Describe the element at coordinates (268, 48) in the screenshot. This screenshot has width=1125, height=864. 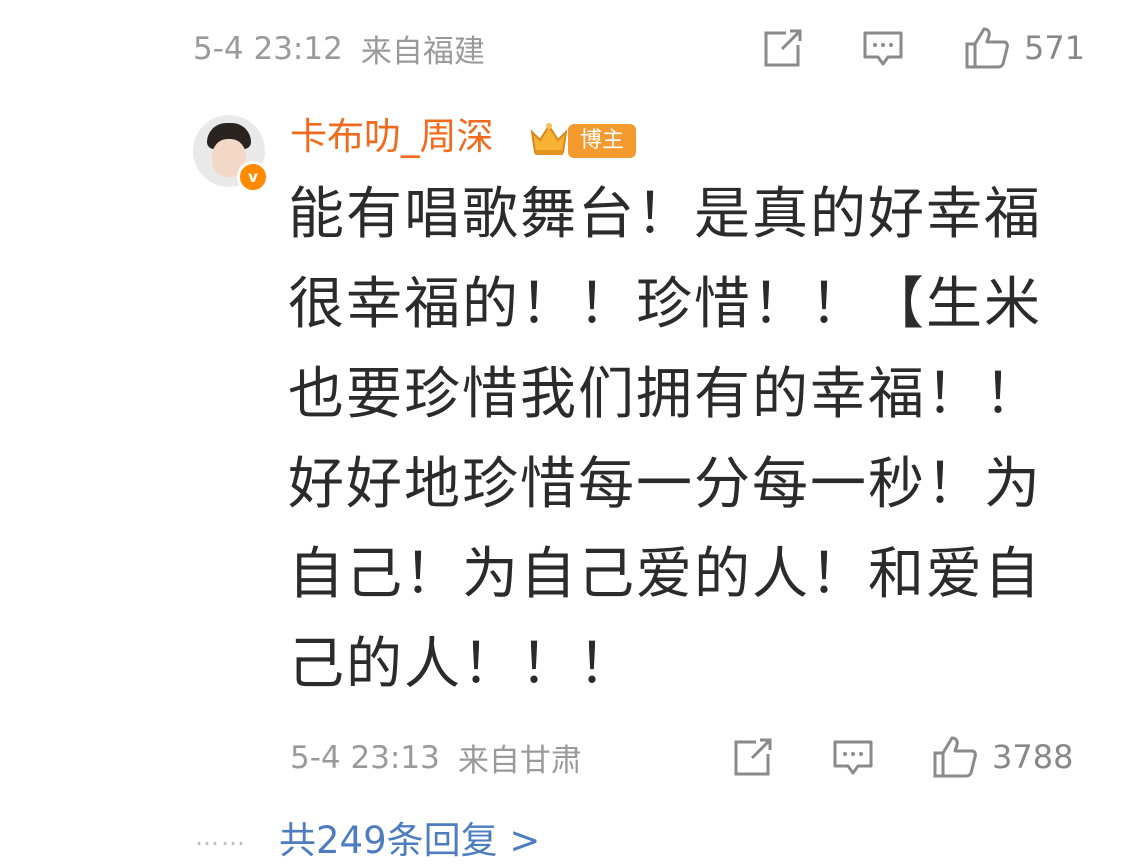
I see `parent-time: 5-4 23:12` at that location.